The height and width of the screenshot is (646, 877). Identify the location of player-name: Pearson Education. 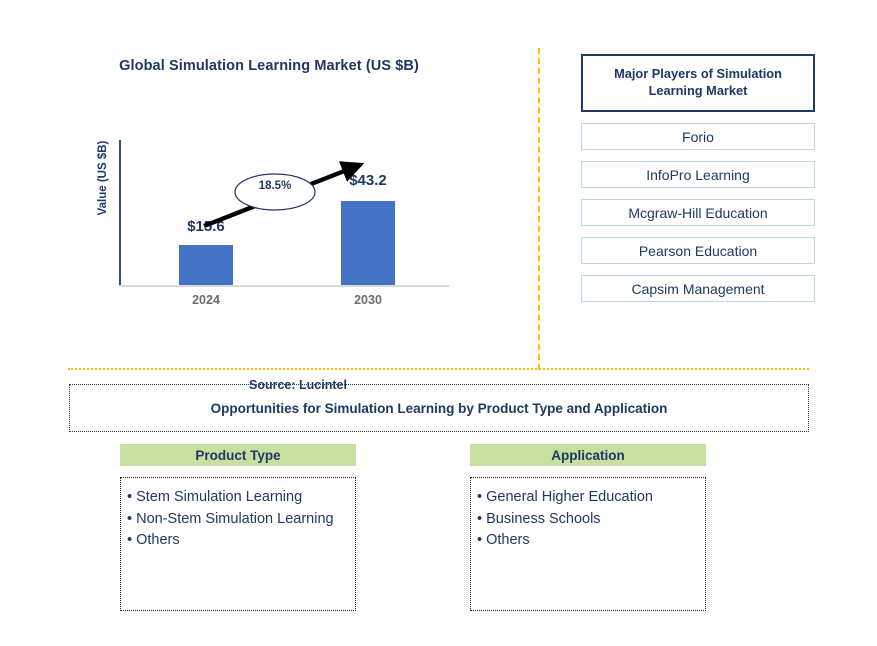
(698, 250).